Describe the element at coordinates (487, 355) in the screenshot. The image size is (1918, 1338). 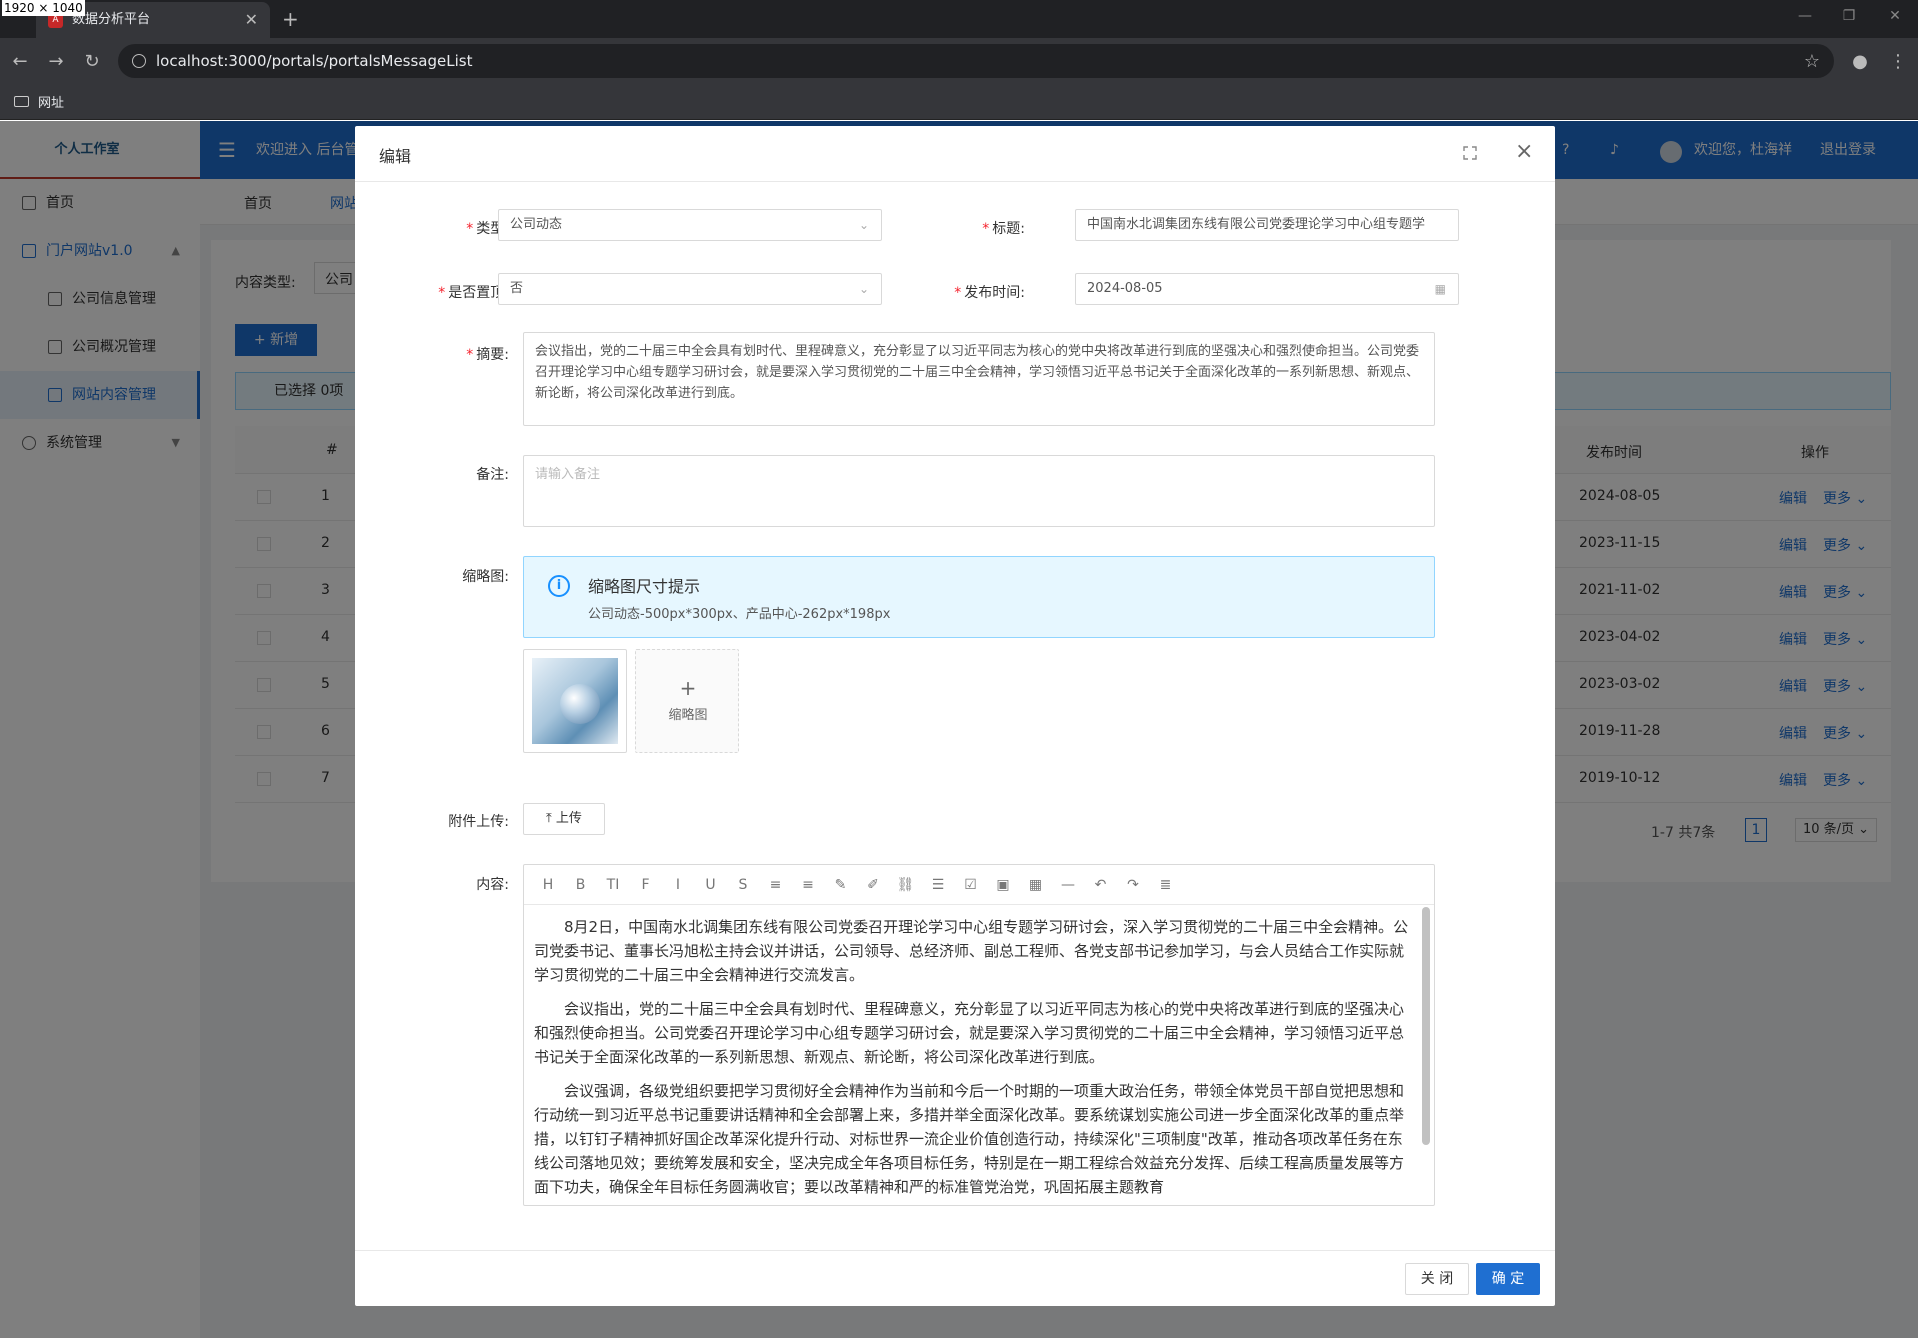
I see `summary-label: * 摘要:` at that location.